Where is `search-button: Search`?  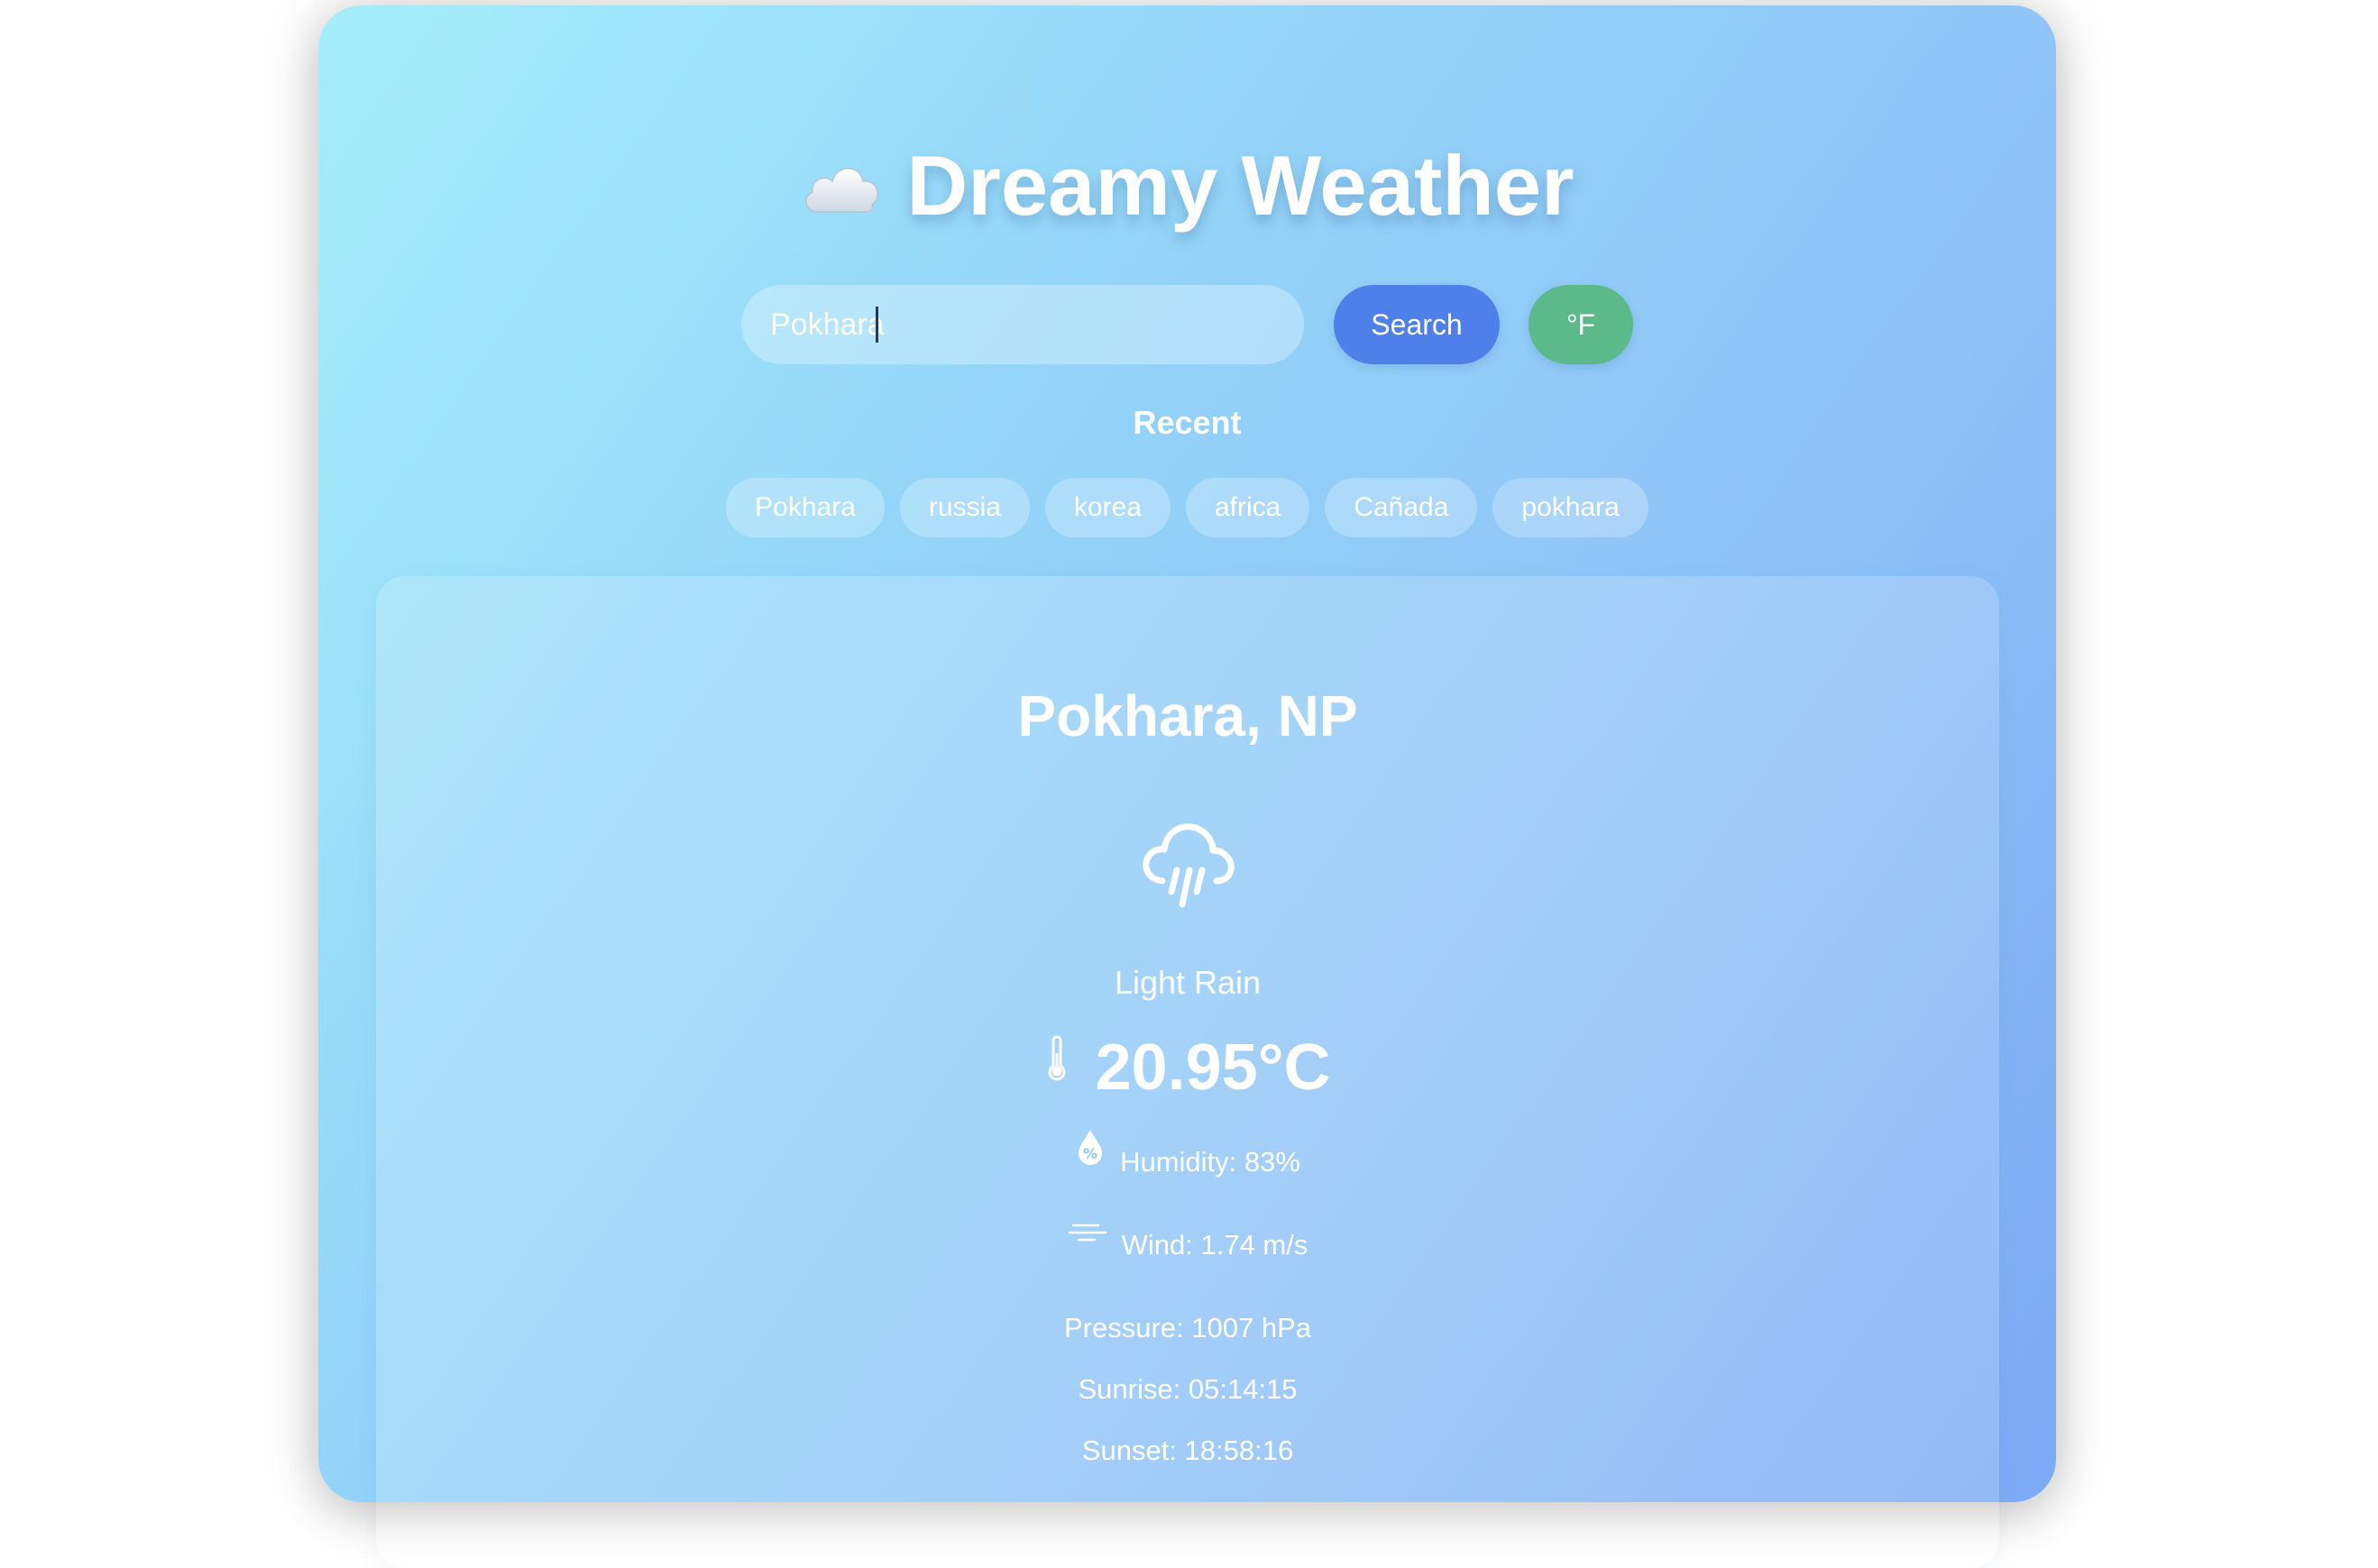 search-button: Search is located at coordinates (1417, 324).